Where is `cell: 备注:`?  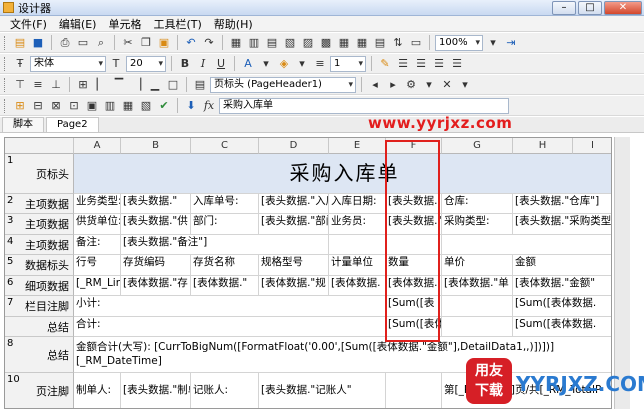 cell: 备注: is located at coordinates (97, 245).